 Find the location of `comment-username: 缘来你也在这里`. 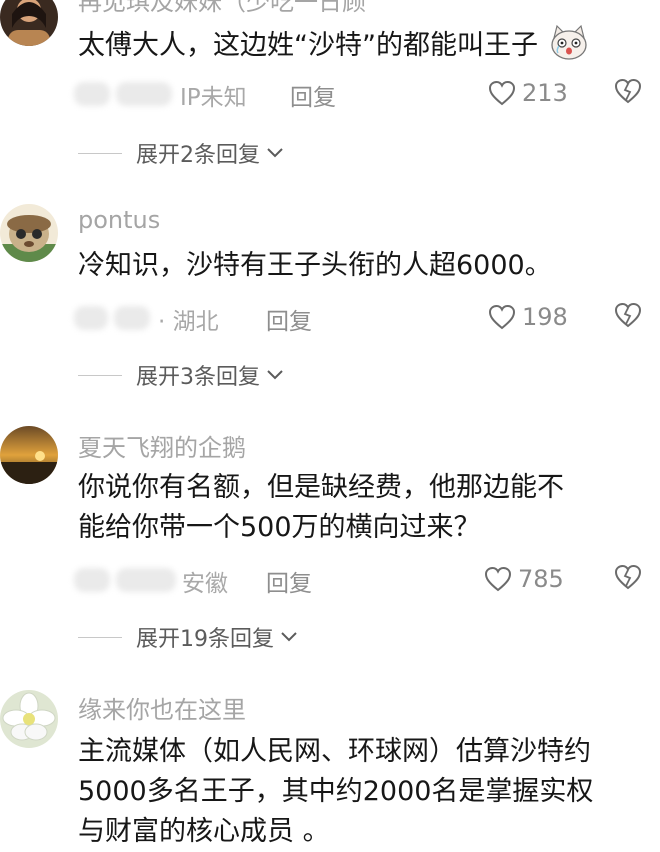

comment-username: 缘来你也在这里 is located at coordinates (162, 707).